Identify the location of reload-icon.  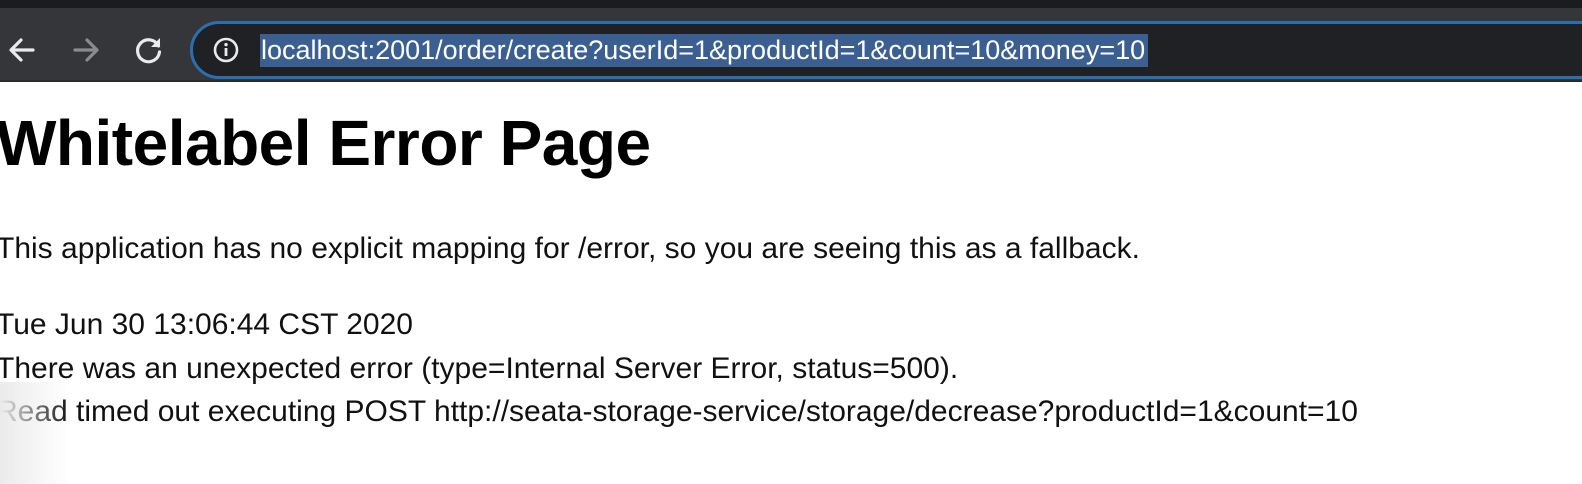
(148, 51).